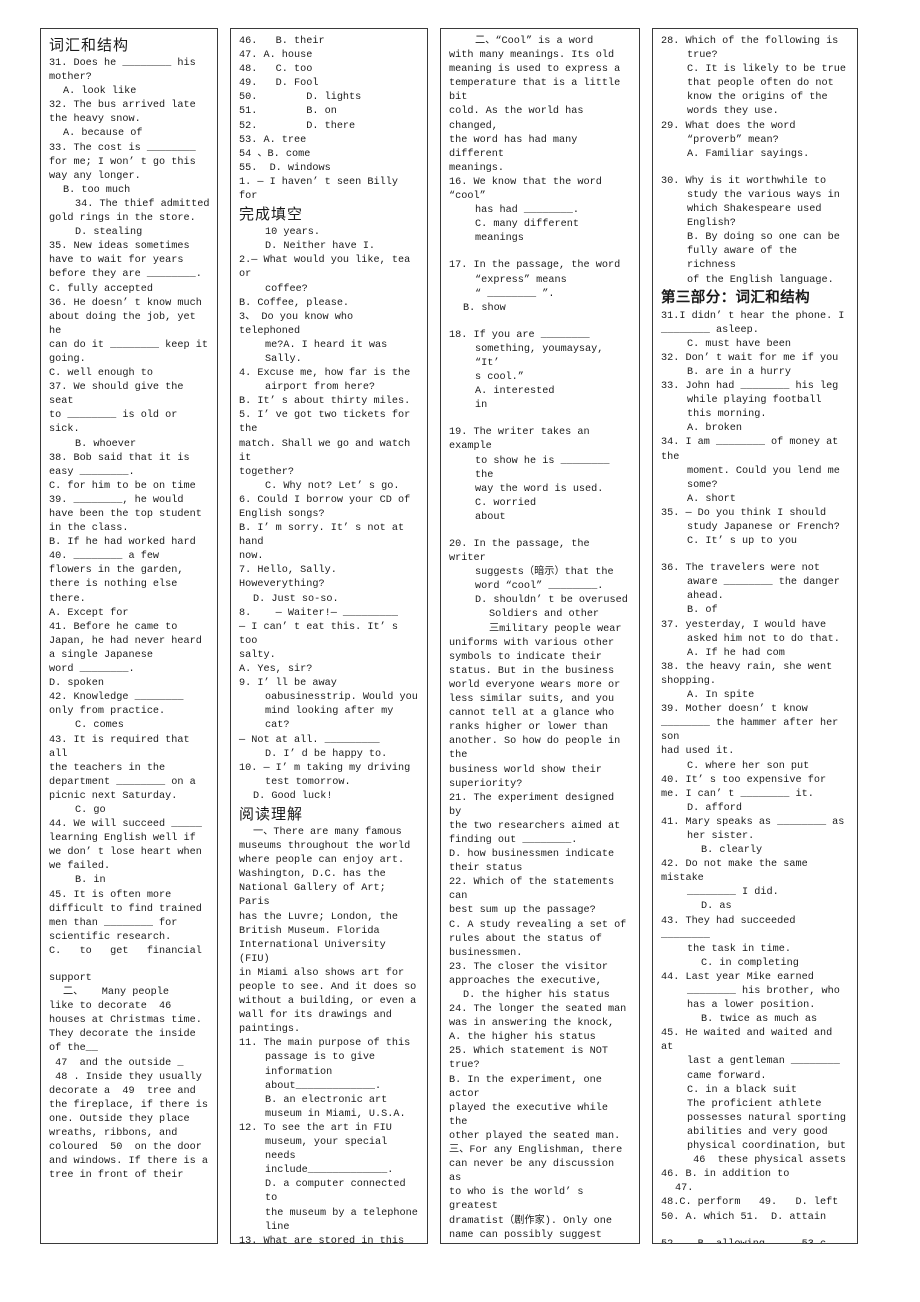  I want to click on text-line: C. go, so click(90, 810).